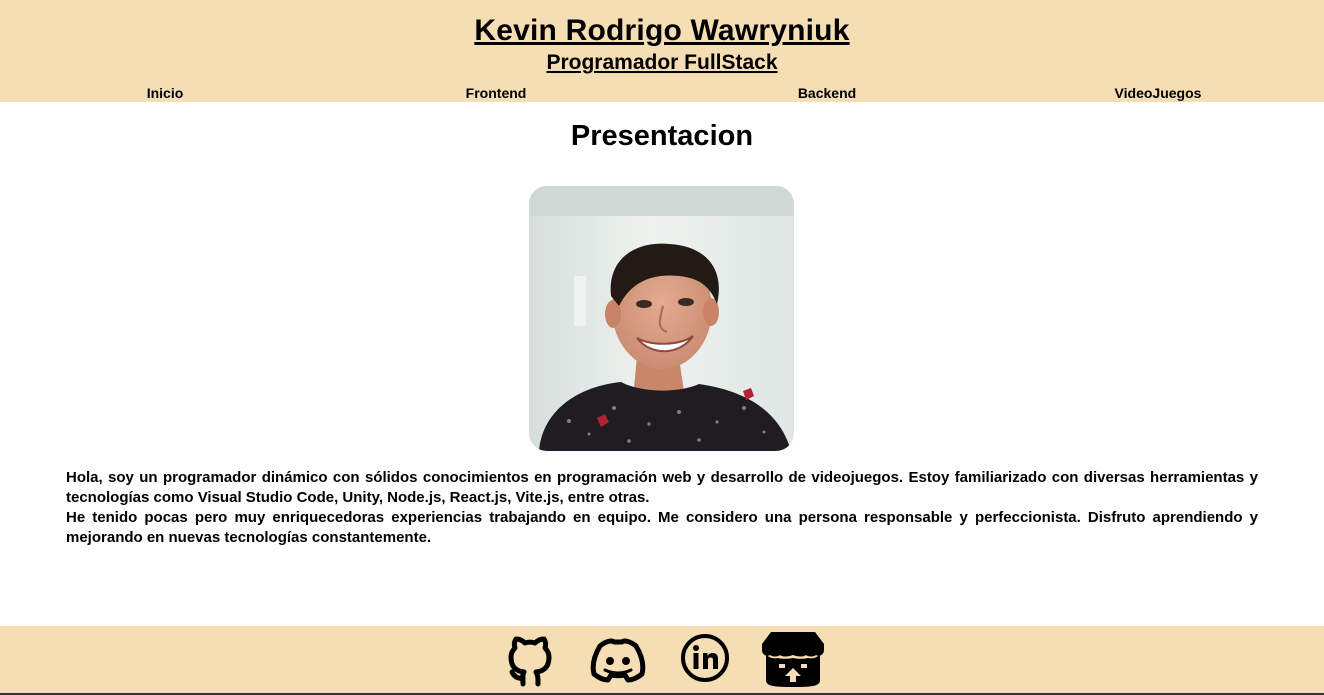 This screenshot has width=1324, height=695. I want to click on nav-item-inicio: Inicio, so click(165, 93).